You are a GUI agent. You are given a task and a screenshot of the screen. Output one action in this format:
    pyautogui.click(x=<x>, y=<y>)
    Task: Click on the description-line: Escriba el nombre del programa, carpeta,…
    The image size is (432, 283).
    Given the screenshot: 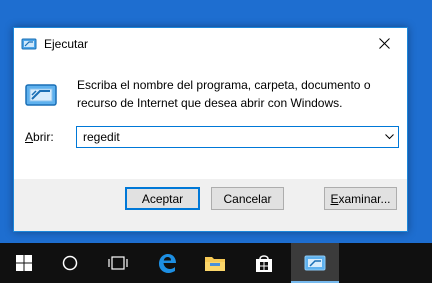 What is the action you would take?
    pyautogui.click(x=224, y=85)
    